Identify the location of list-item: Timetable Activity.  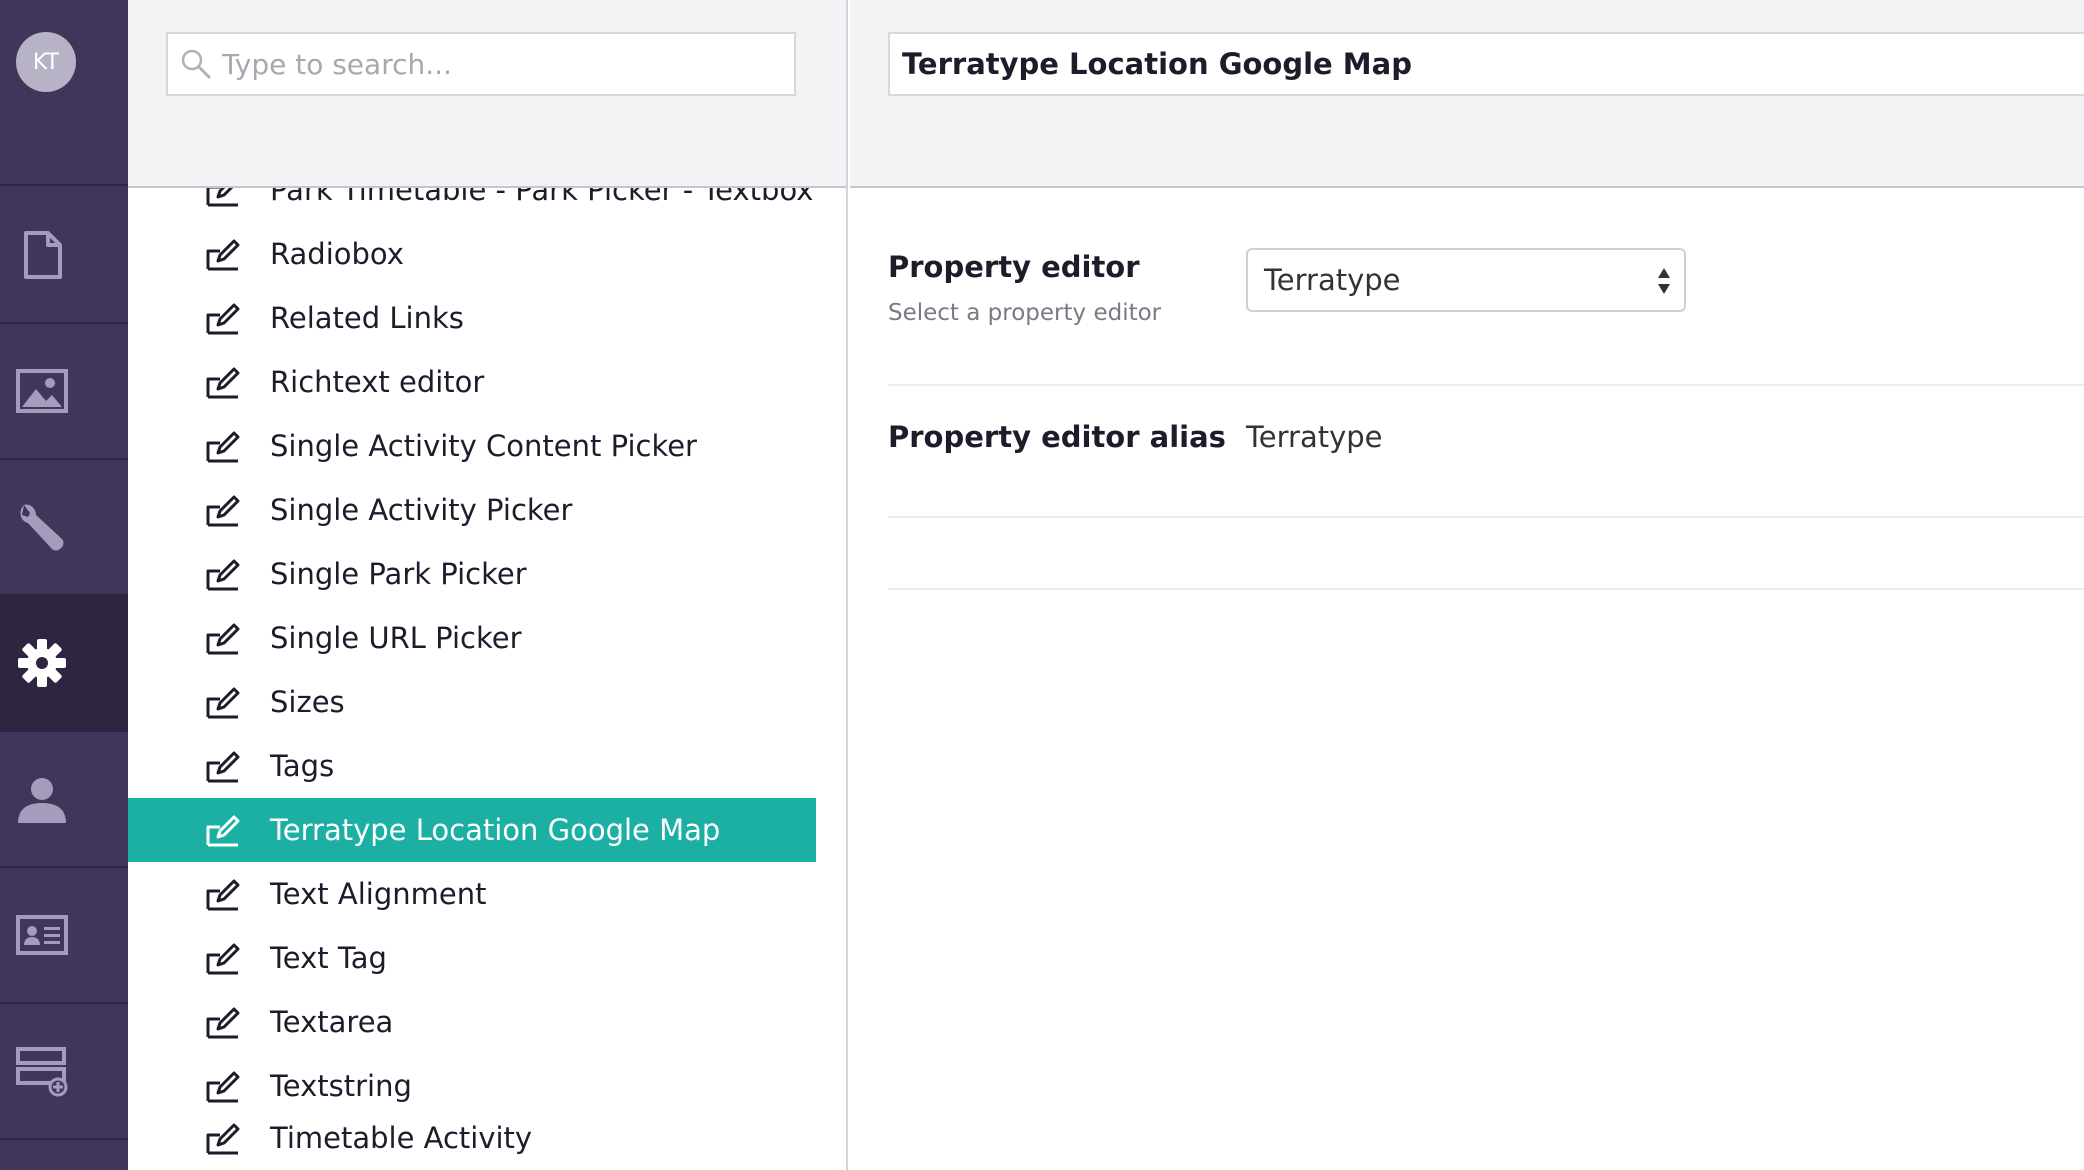
(472, 1138).